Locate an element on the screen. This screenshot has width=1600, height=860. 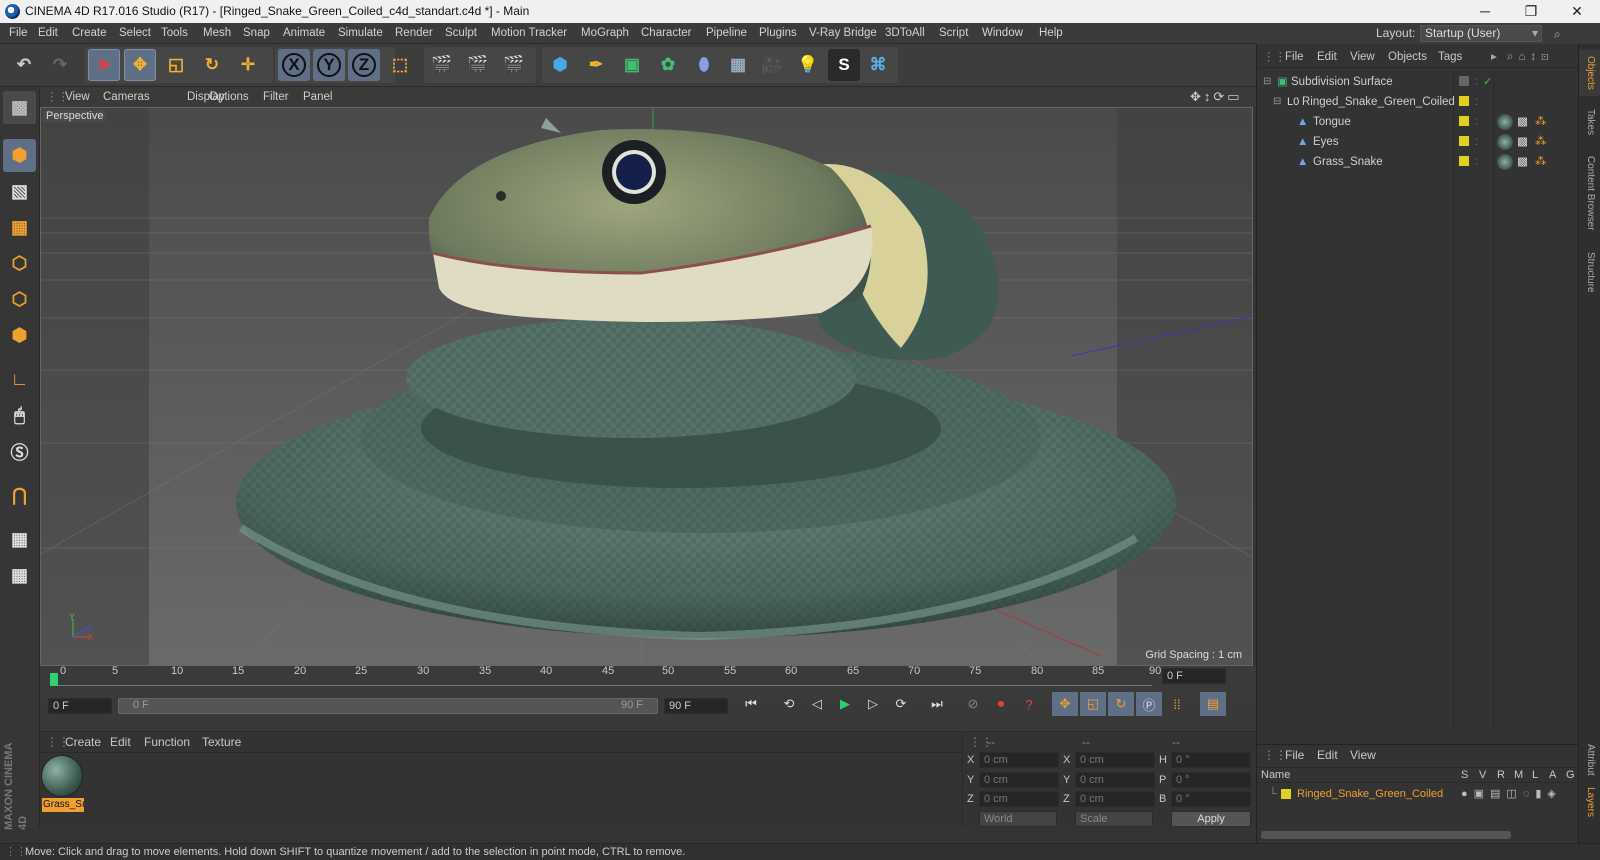
size-x-field: 0 cm is located at coordinates (1115, 760).